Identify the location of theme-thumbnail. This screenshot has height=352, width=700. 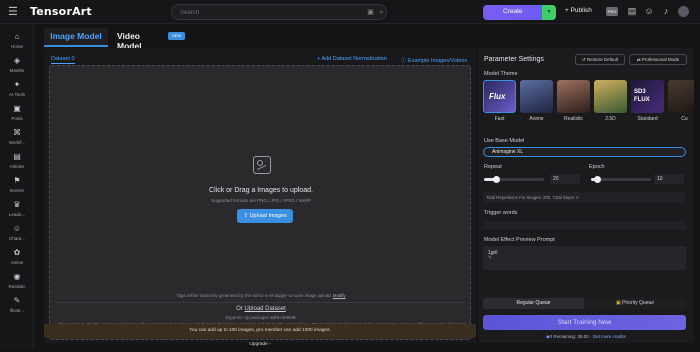
(681, 96).